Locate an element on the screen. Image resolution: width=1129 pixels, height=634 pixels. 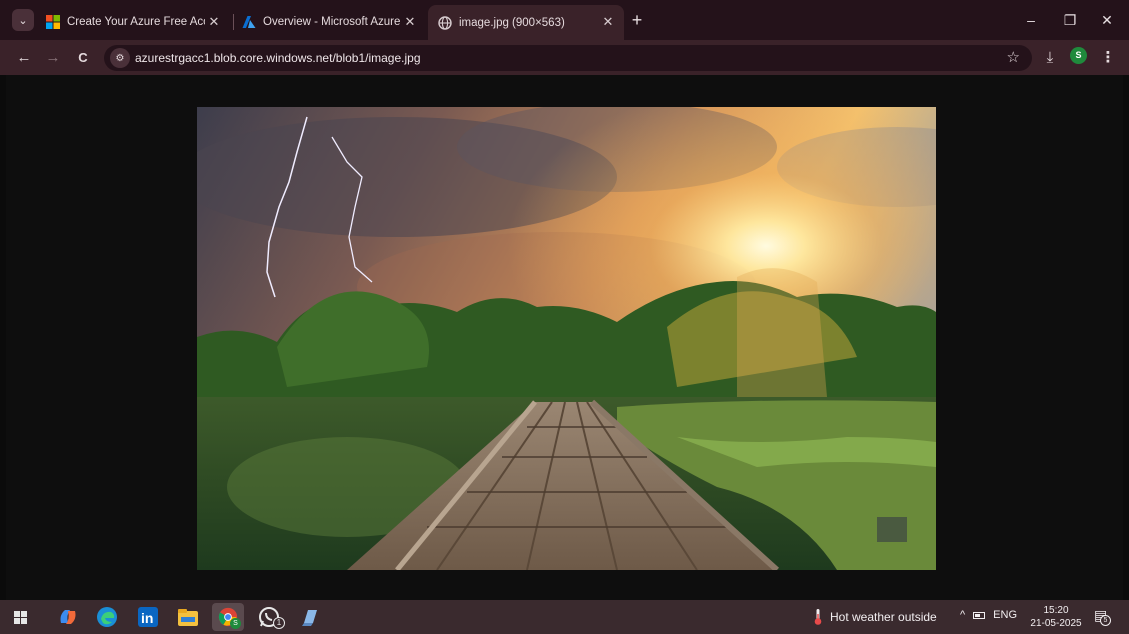
close-window-button: ✕ is located at coordinates (1107, 20).